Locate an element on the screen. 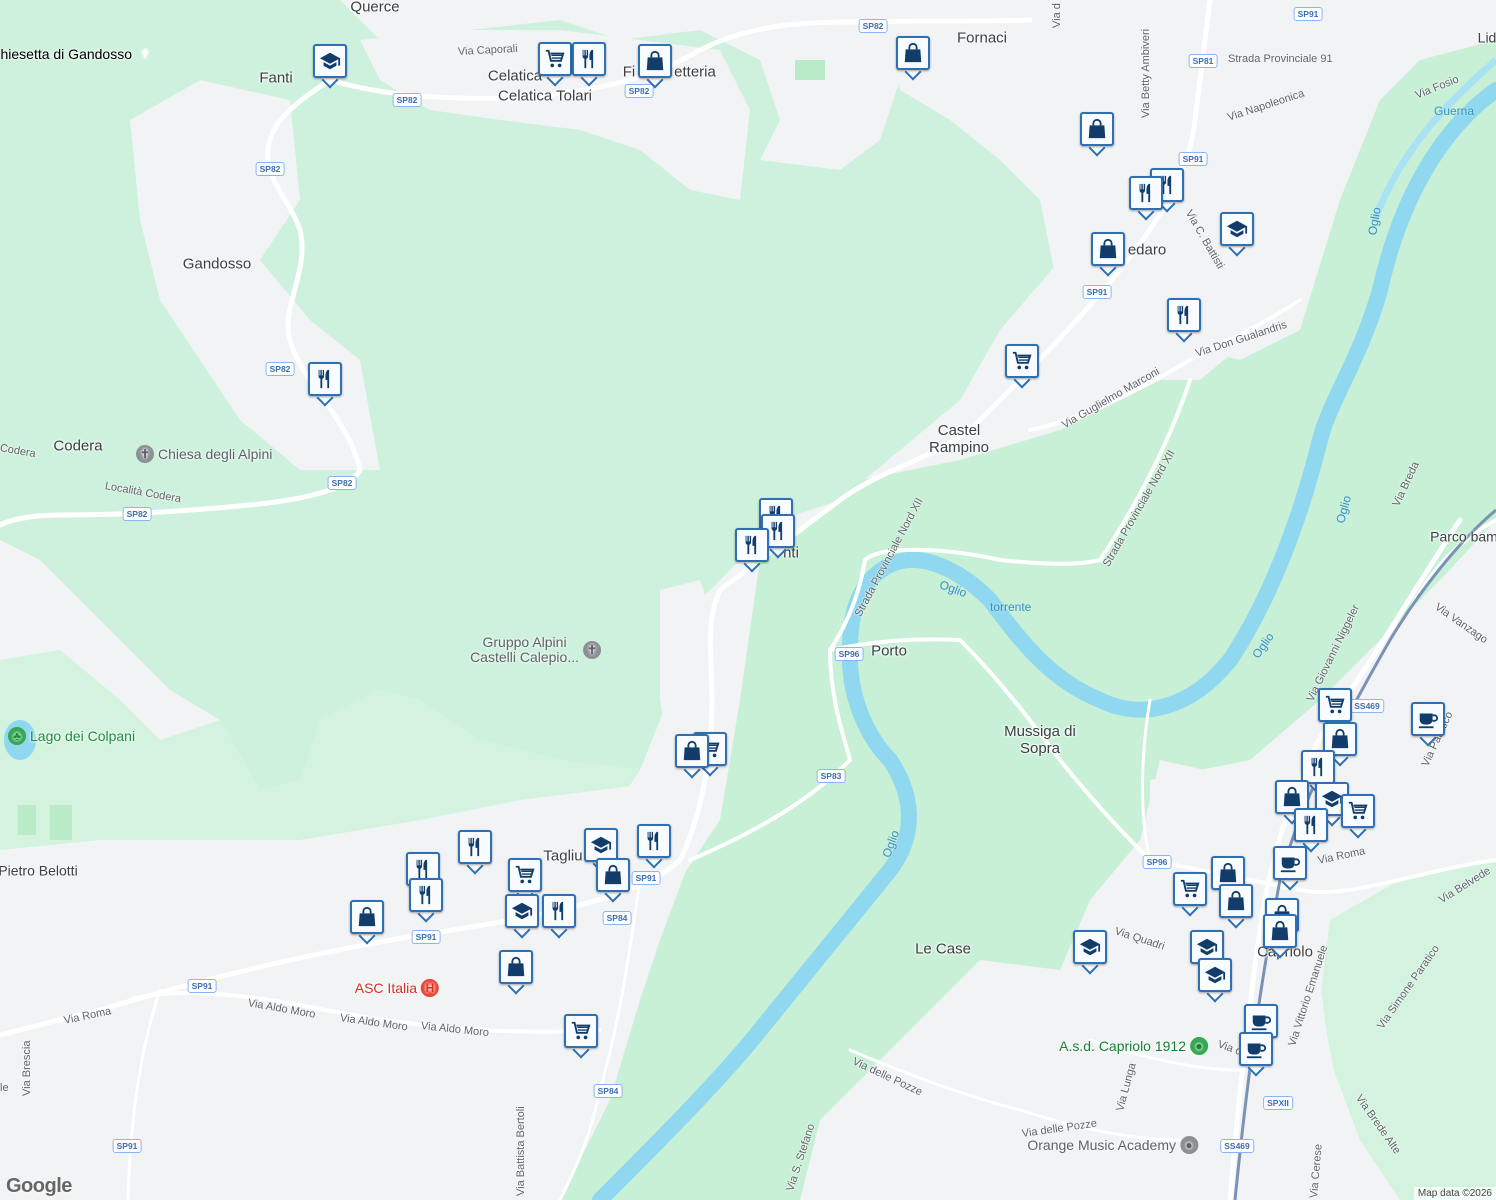 This screenshot has width=1496, height=1200. water-label: torrente is located at coordinates (1011, 607).